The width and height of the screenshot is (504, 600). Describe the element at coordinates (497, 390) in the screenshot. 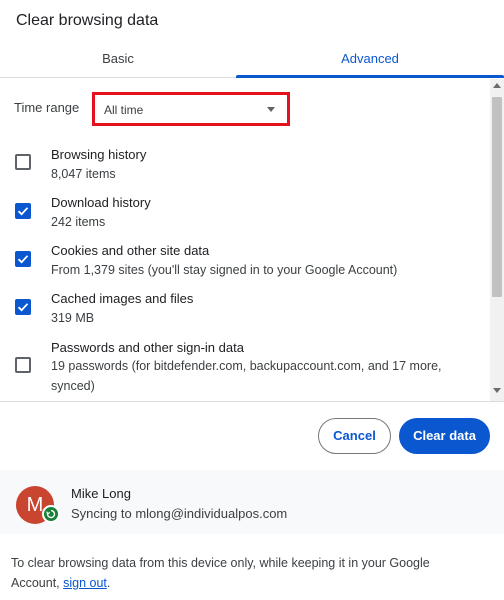

I see `scroll-down-arrow-icon` at that location.